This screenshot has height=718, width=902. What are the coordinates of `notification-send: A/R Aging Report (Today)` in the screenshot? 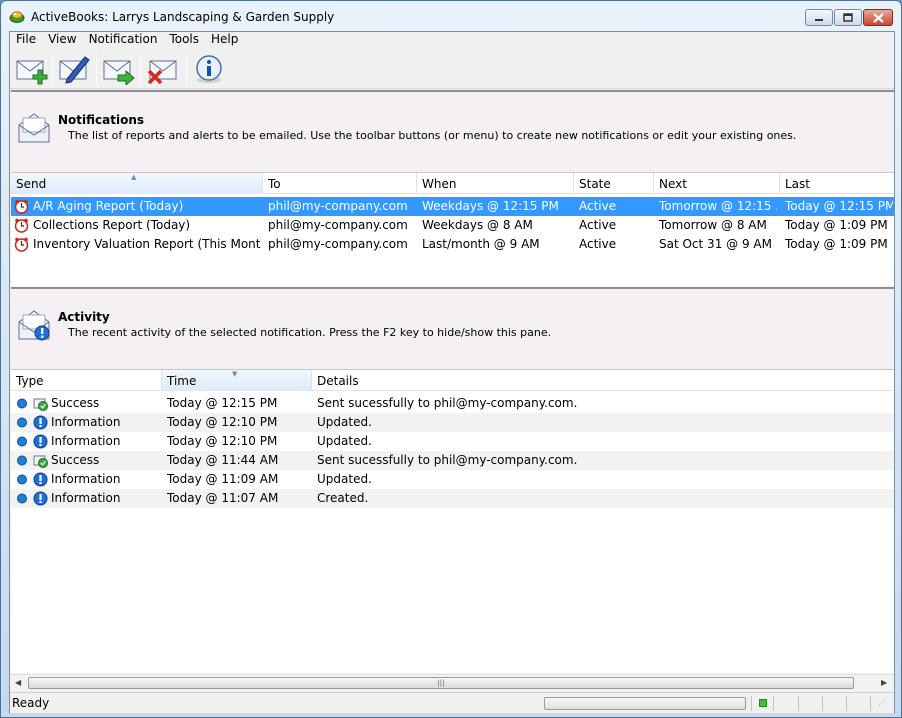 It's located at (108, 206).